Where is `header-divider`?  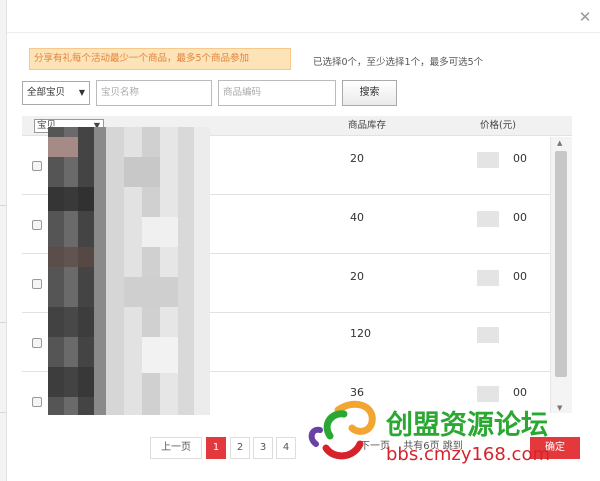 header-divider is located at coordinates (303, 32).